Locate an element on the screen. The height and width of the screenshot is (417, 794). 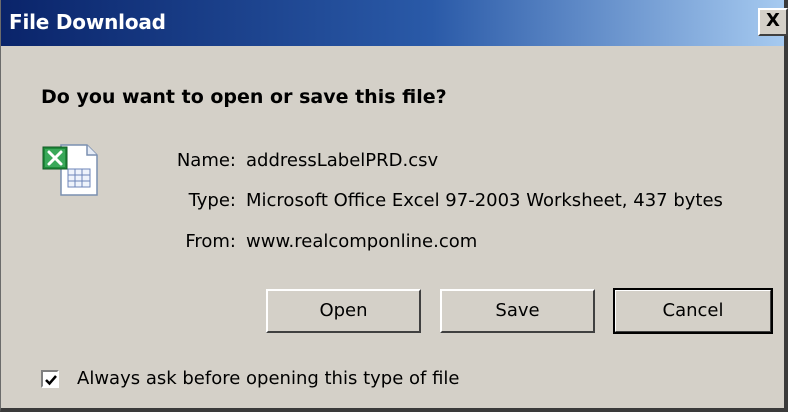
window-title: File Download is located at coordinates (87, 22).